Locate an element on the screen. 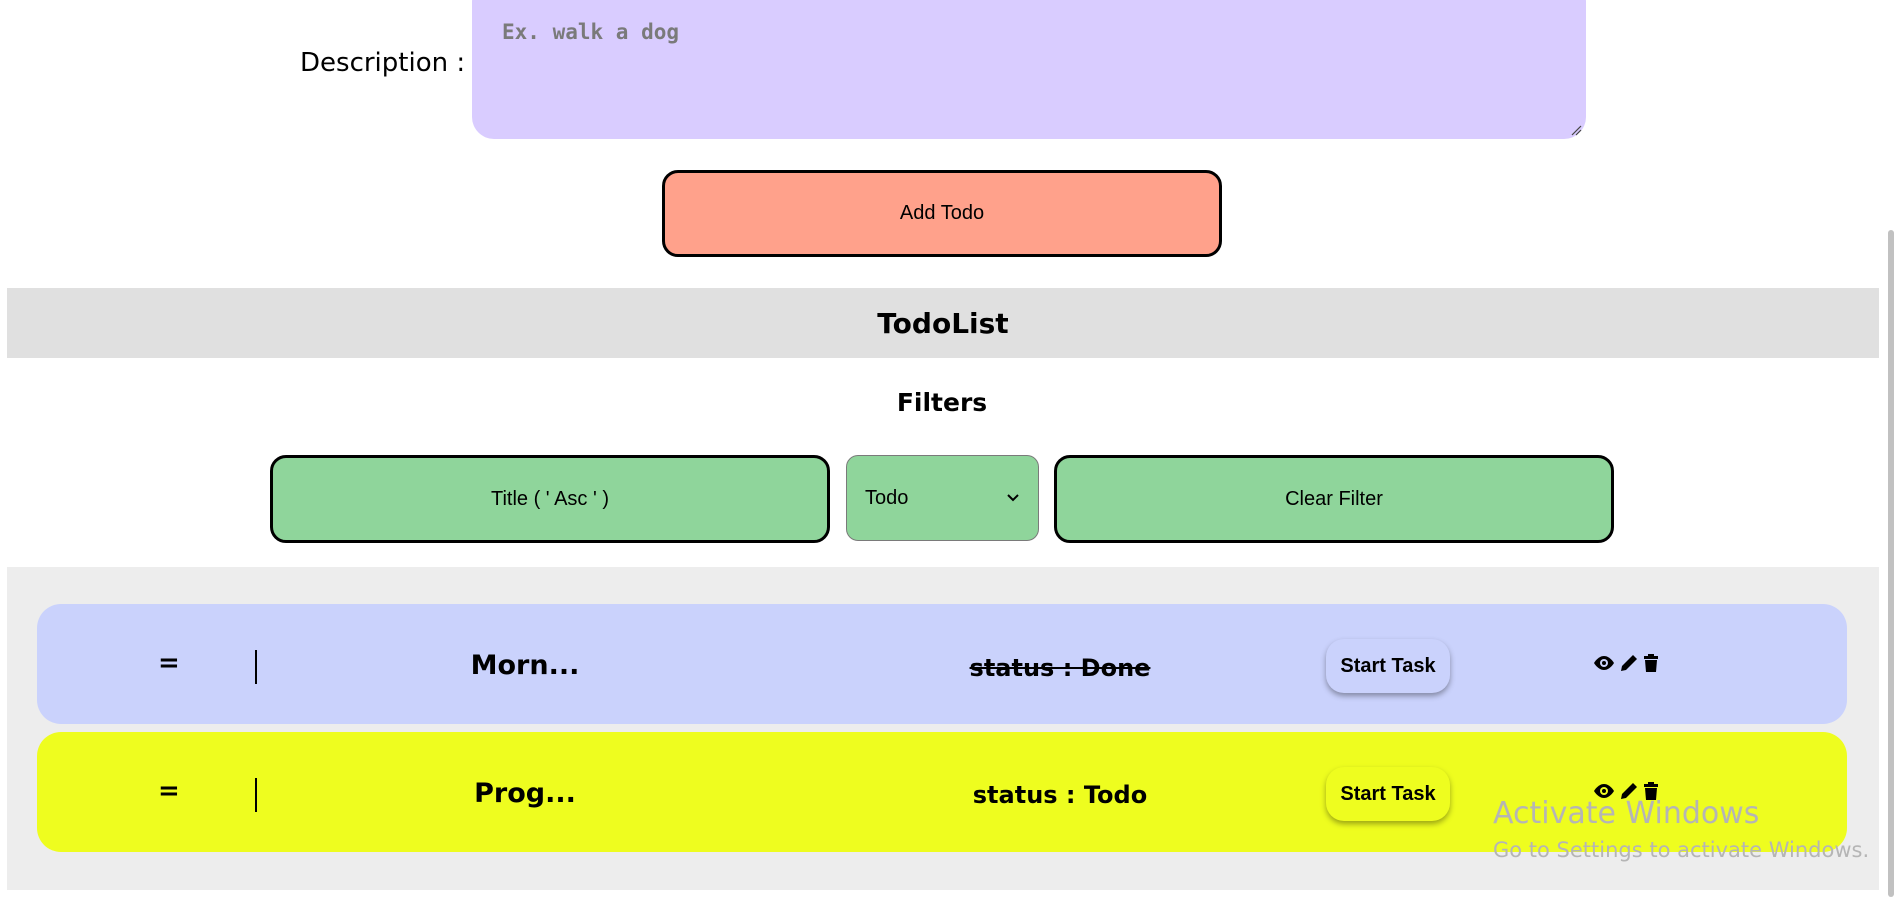 This screenshot has width=1896, height=897. activate-windows-subtitle: Go to Settings to activate Windows. is located at coordinates (1681, 850).